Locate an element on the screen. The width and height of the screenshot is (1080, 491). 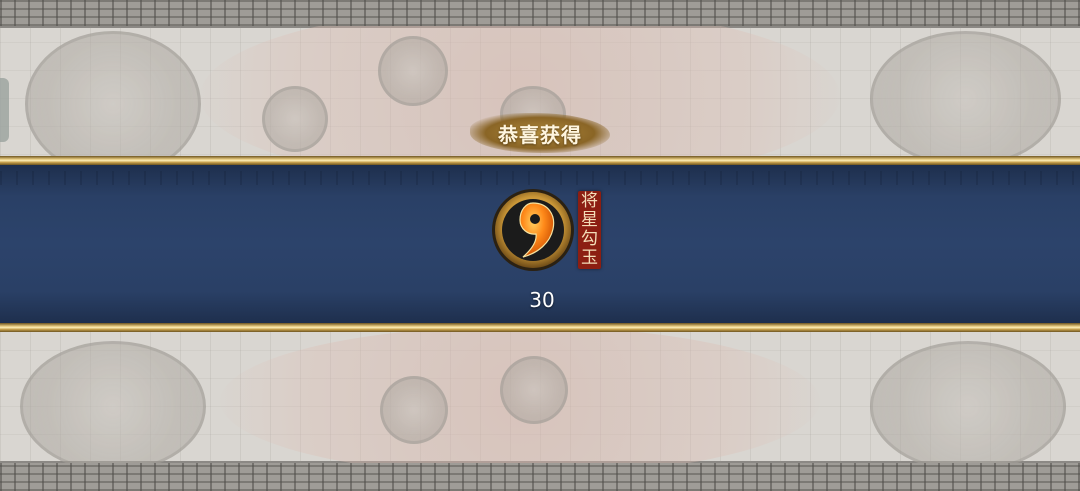
reward-name-char: 玉 is located at coordinates (589, 258).